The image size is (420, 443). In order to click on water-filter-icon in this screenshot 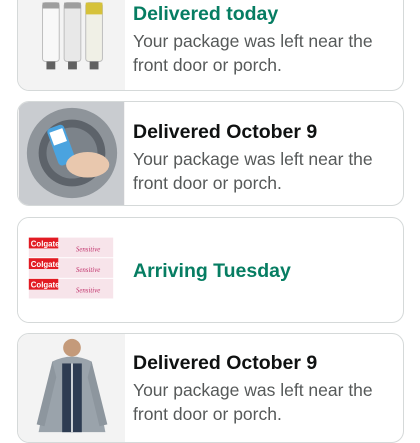, I will do `click(72, 36)`.